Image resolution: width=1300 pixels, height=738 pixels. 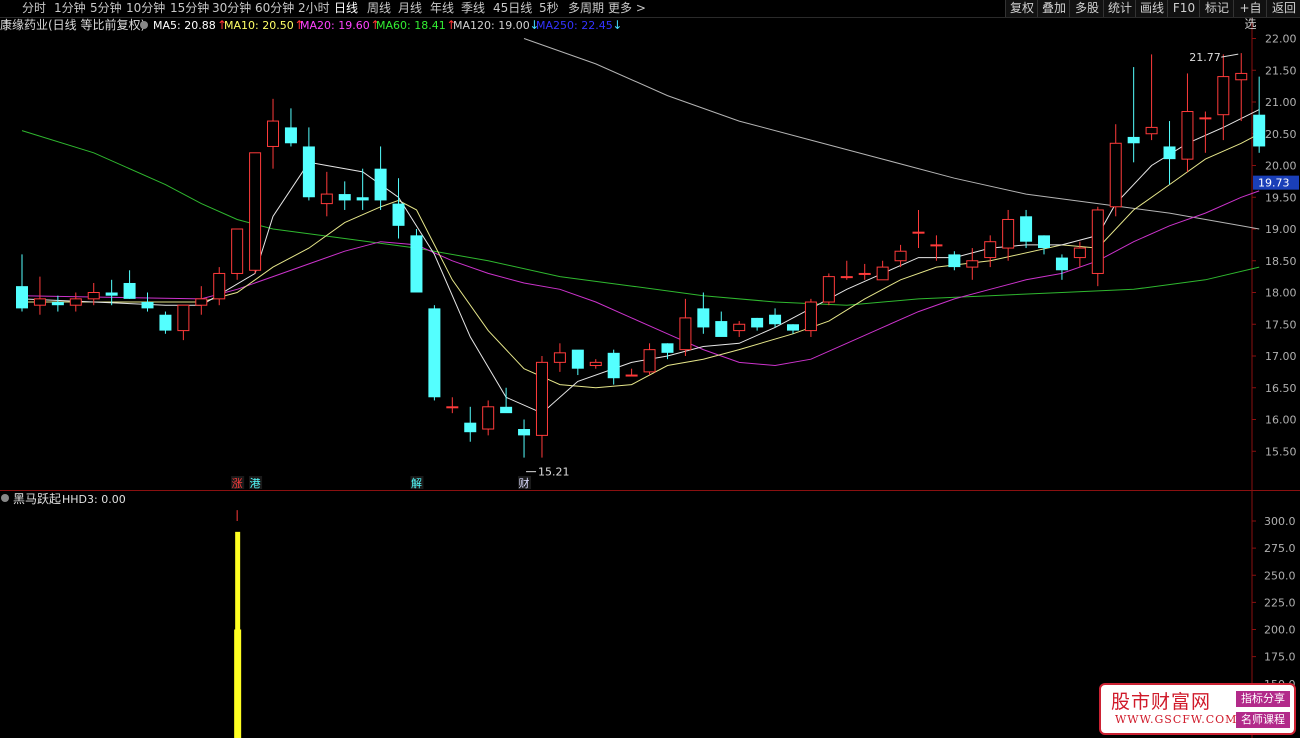 I want to click on toolbar-button: 统计, so click(x=1119, y=8).